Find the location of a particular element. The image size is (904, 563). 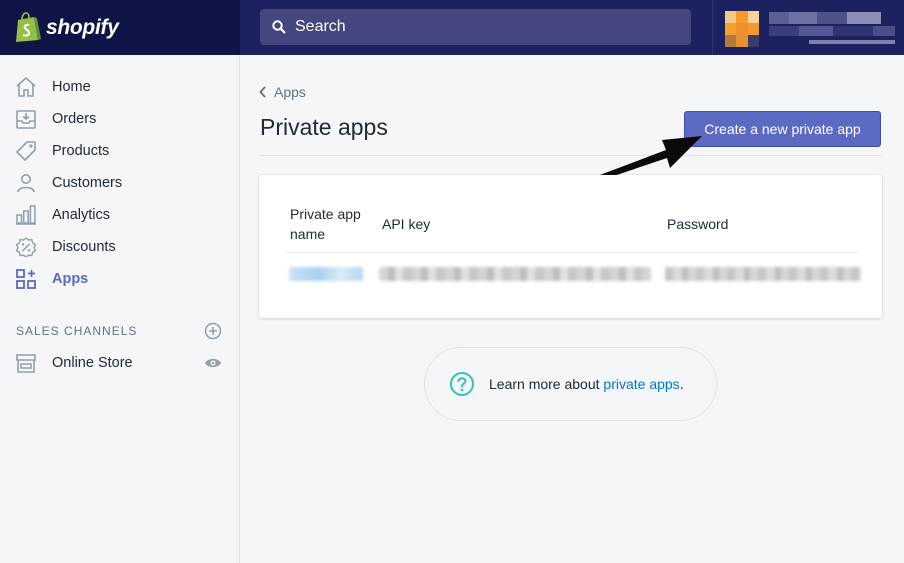

sidebar-item-orders: Orders is located at coordinates (119, 119).